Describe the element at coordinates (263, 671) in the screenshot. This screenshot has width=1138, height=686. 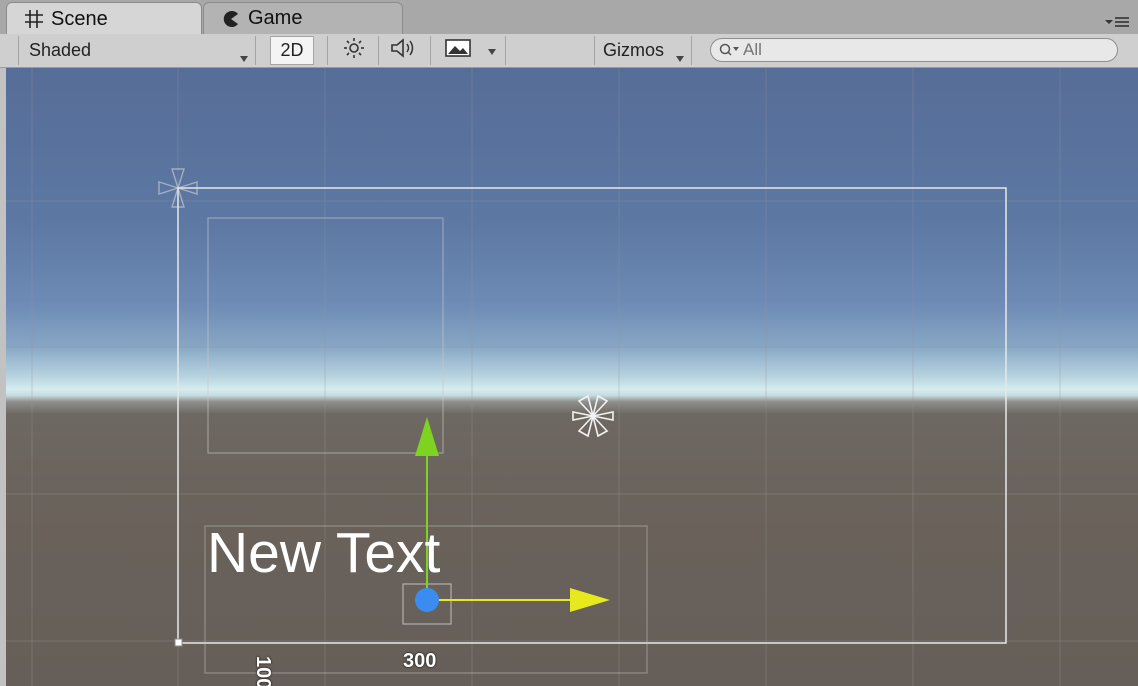
I see `height-ruler-label: 100` at that location.